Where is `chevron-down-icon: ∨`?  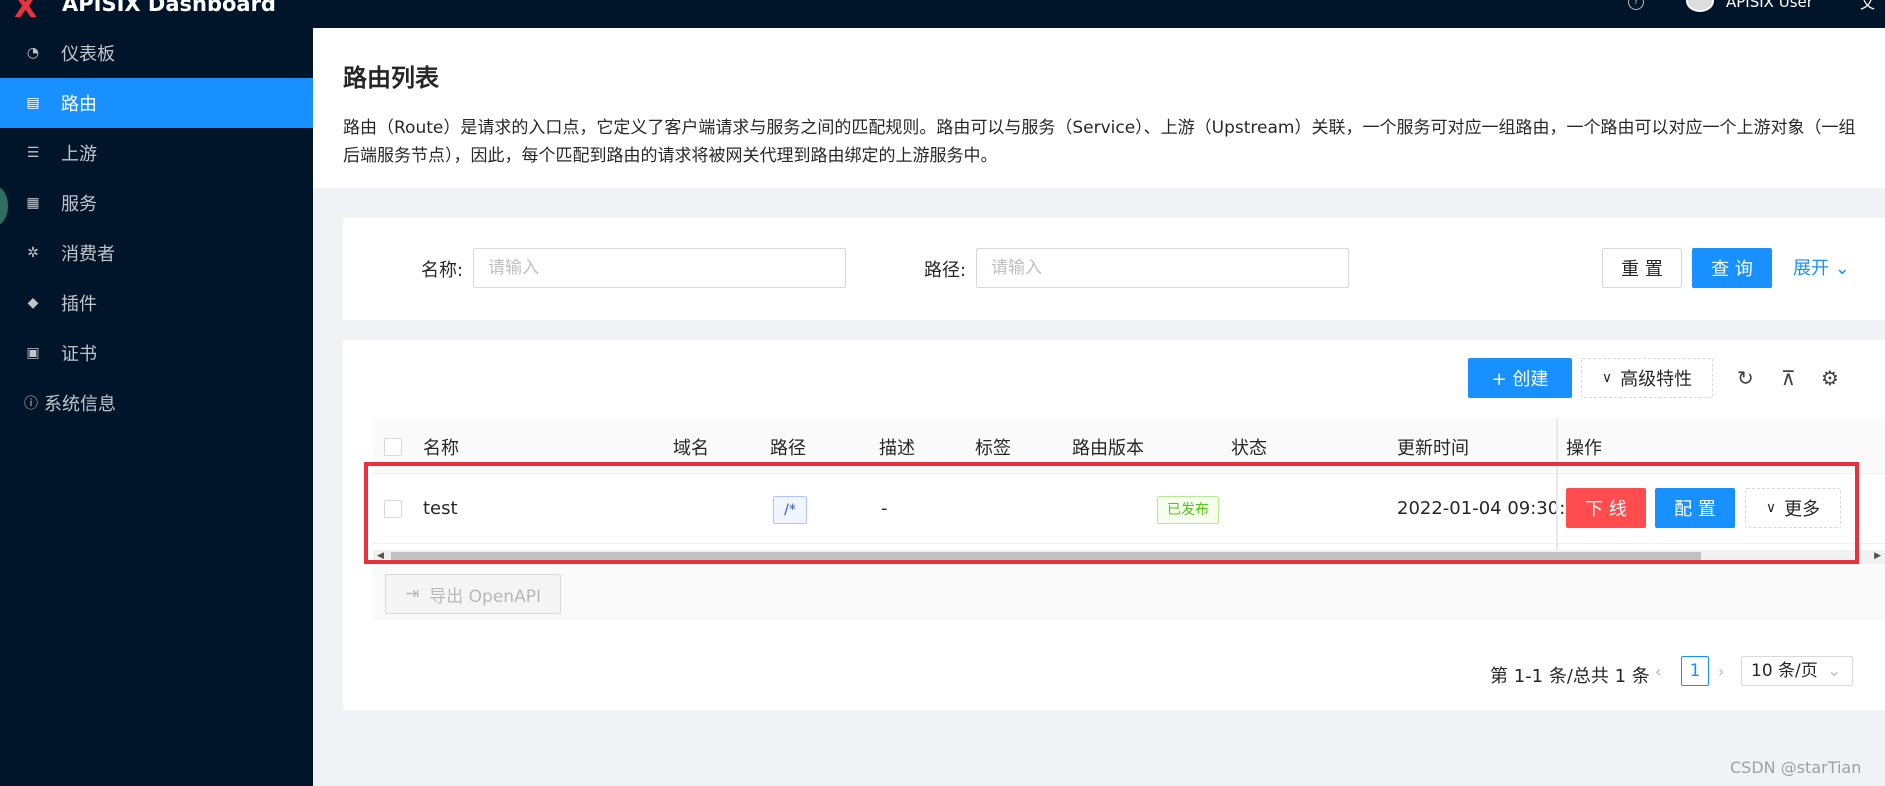 chevron-down-icon: ∨ is located at coordinates (1607, 378).